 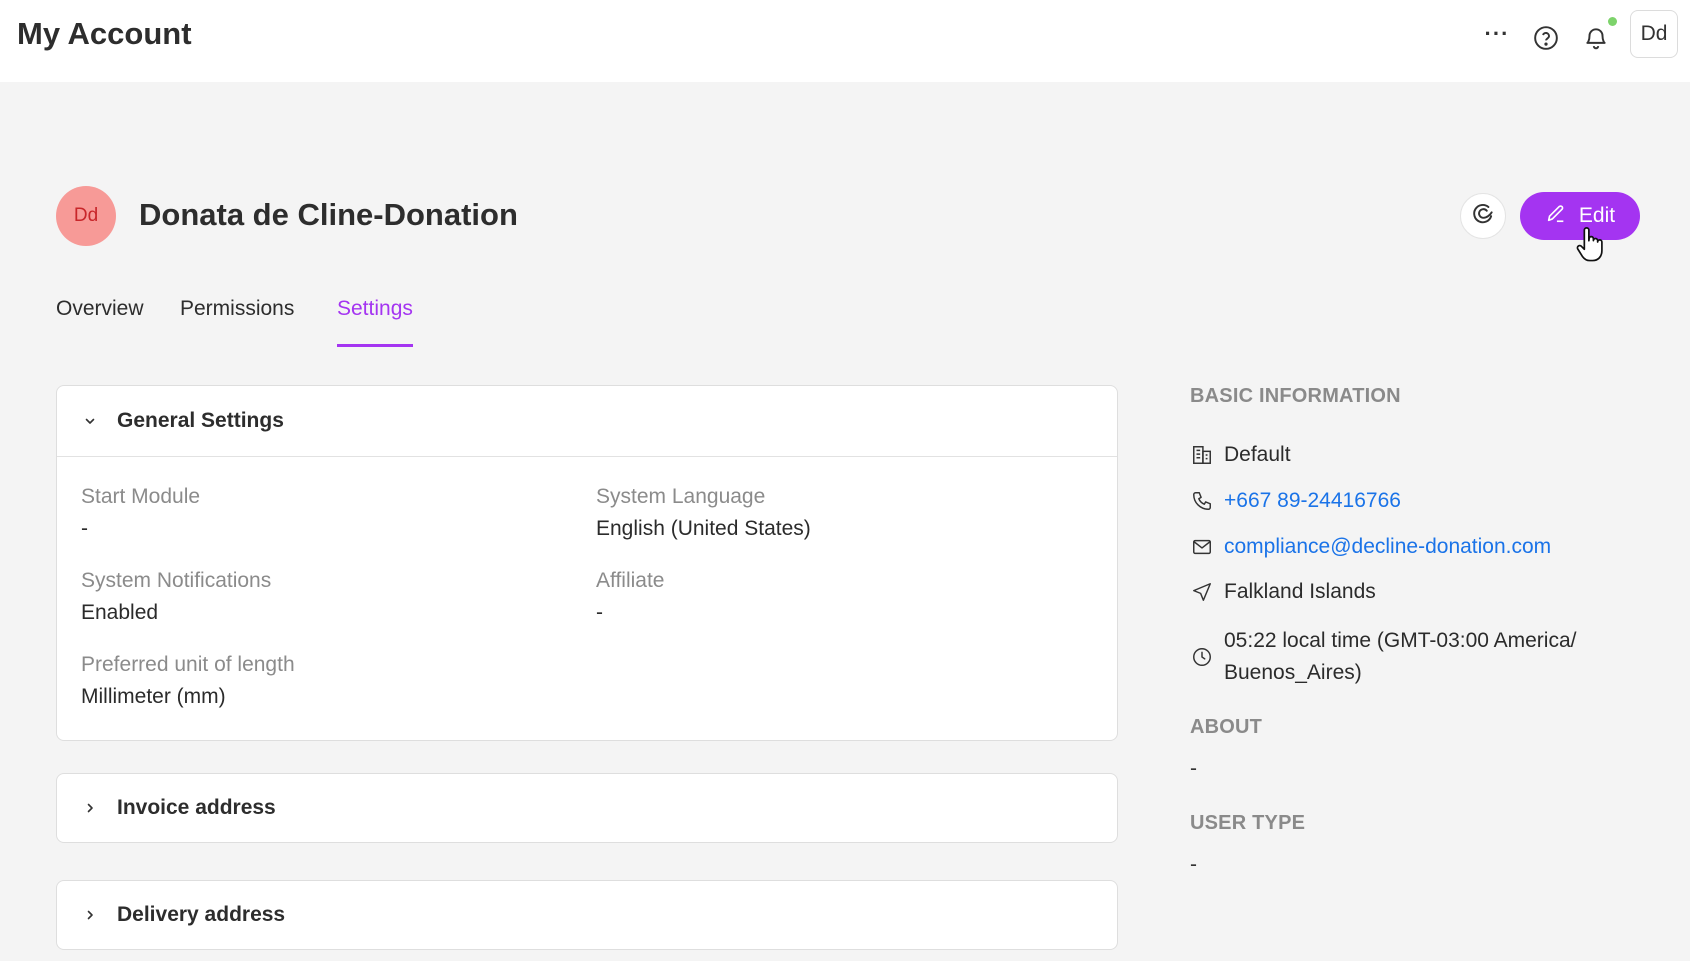 I want to click on phone-icon, so click(x=1202, y=501).